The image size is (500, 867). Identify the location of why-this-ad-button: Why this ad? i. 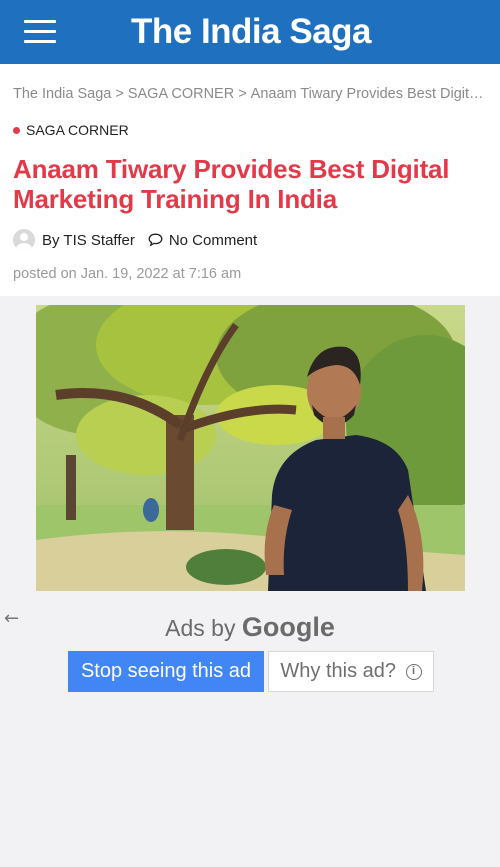
(351, 671).